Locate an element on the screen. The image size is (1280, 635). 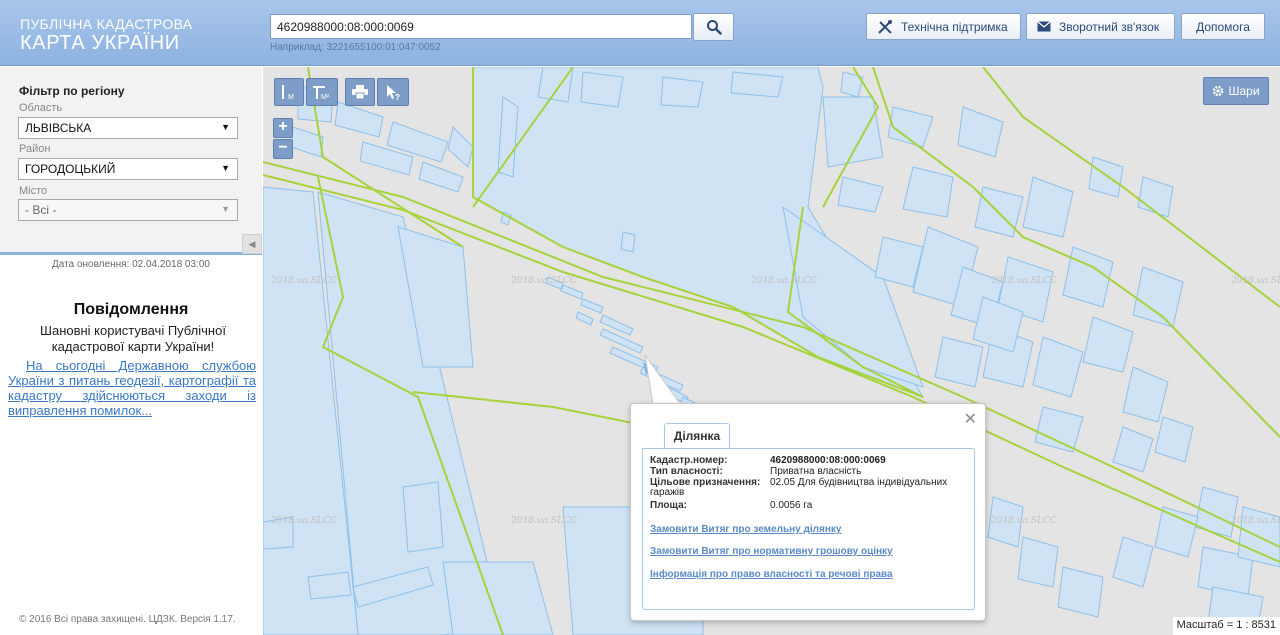
measure-area-button: M² is located at coordinates (322, 92).